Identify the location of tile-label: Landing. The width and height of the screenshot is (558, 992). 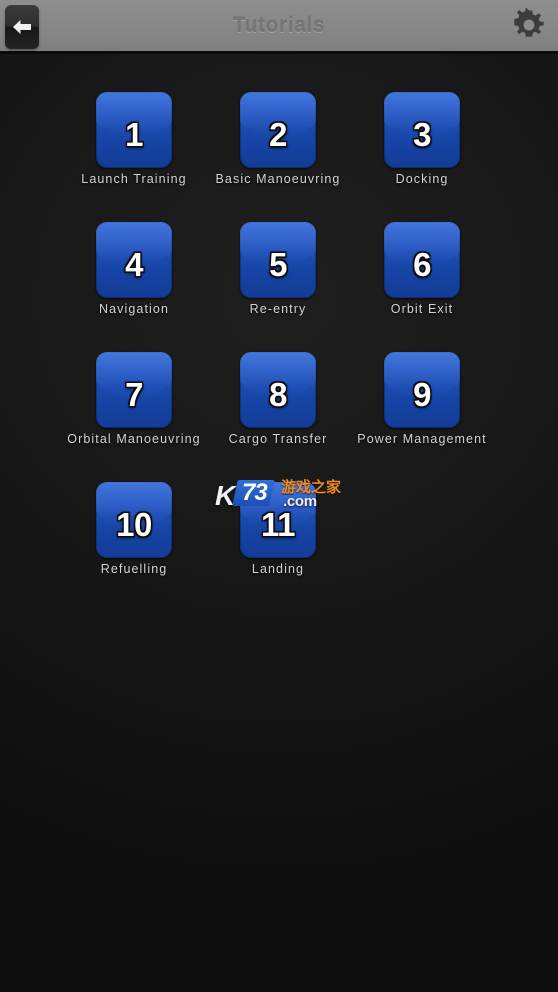
(278, 569).